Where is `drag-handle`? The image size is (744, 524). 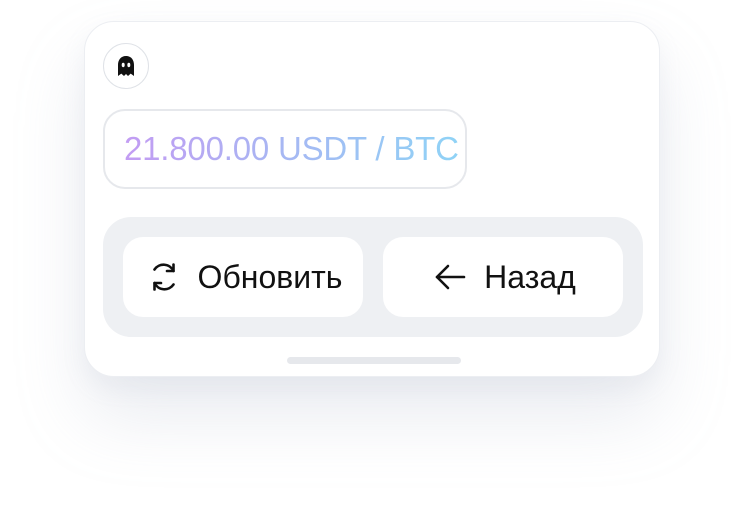
drag-handle is located at coordinates (374, 360).